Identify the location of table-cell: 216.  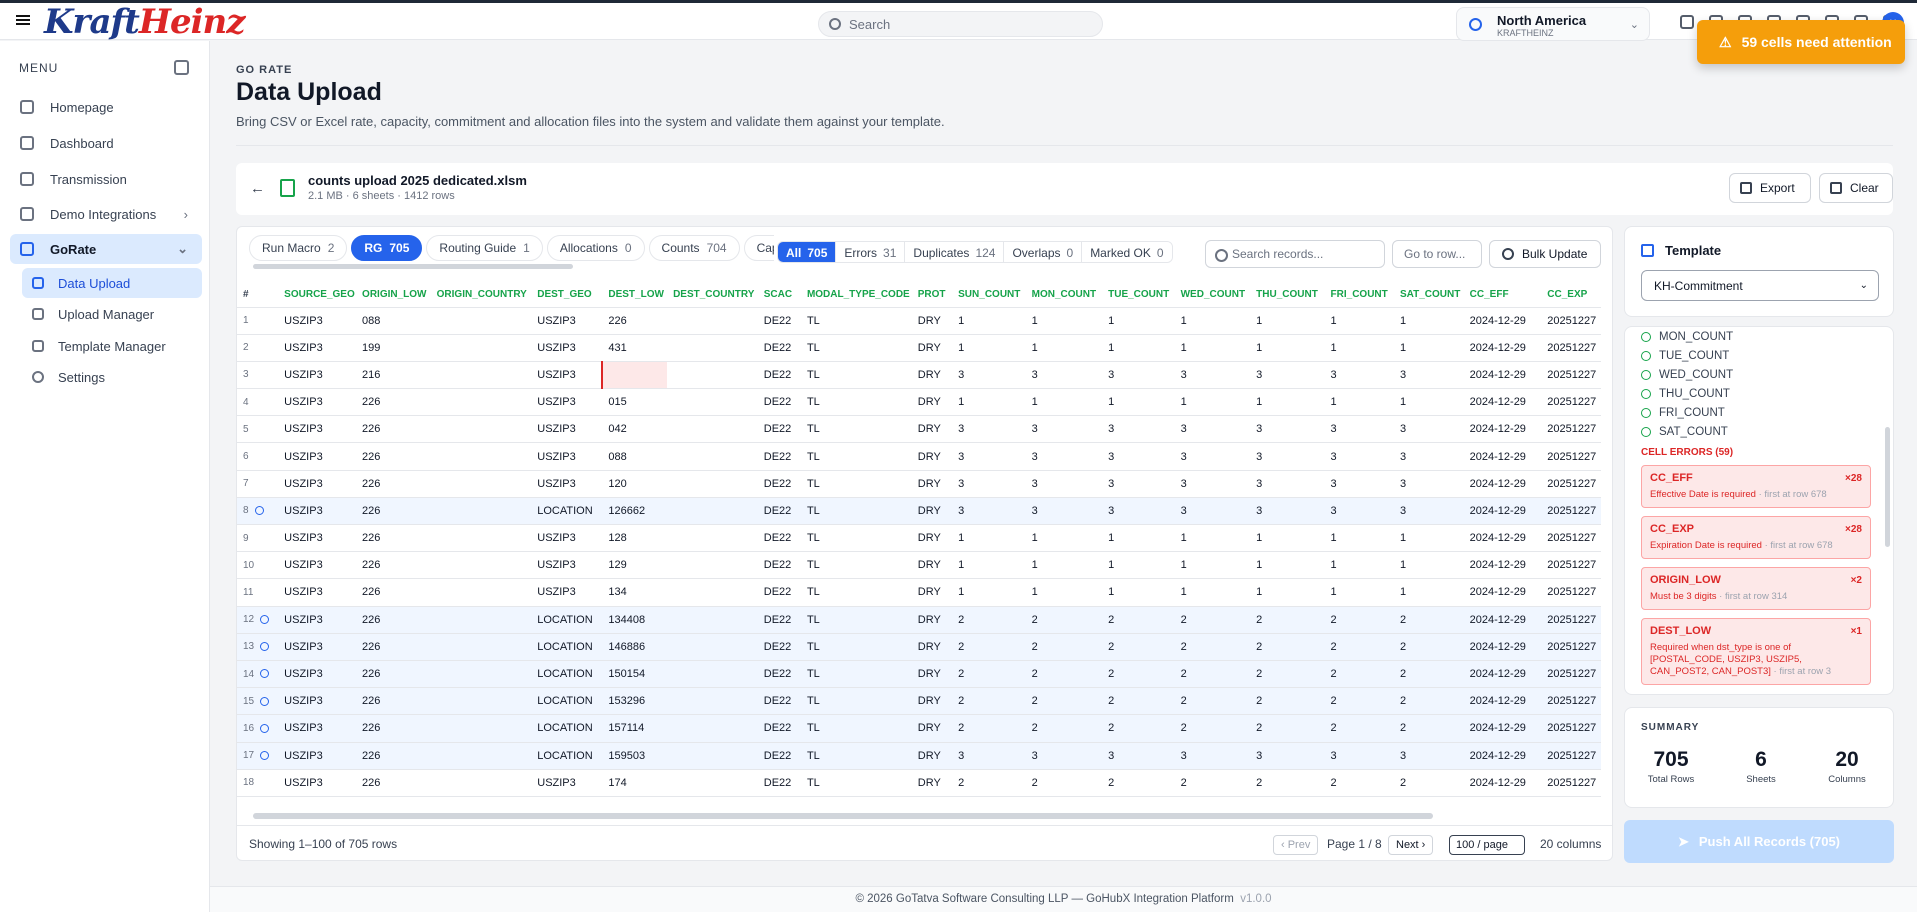
(393, 375).